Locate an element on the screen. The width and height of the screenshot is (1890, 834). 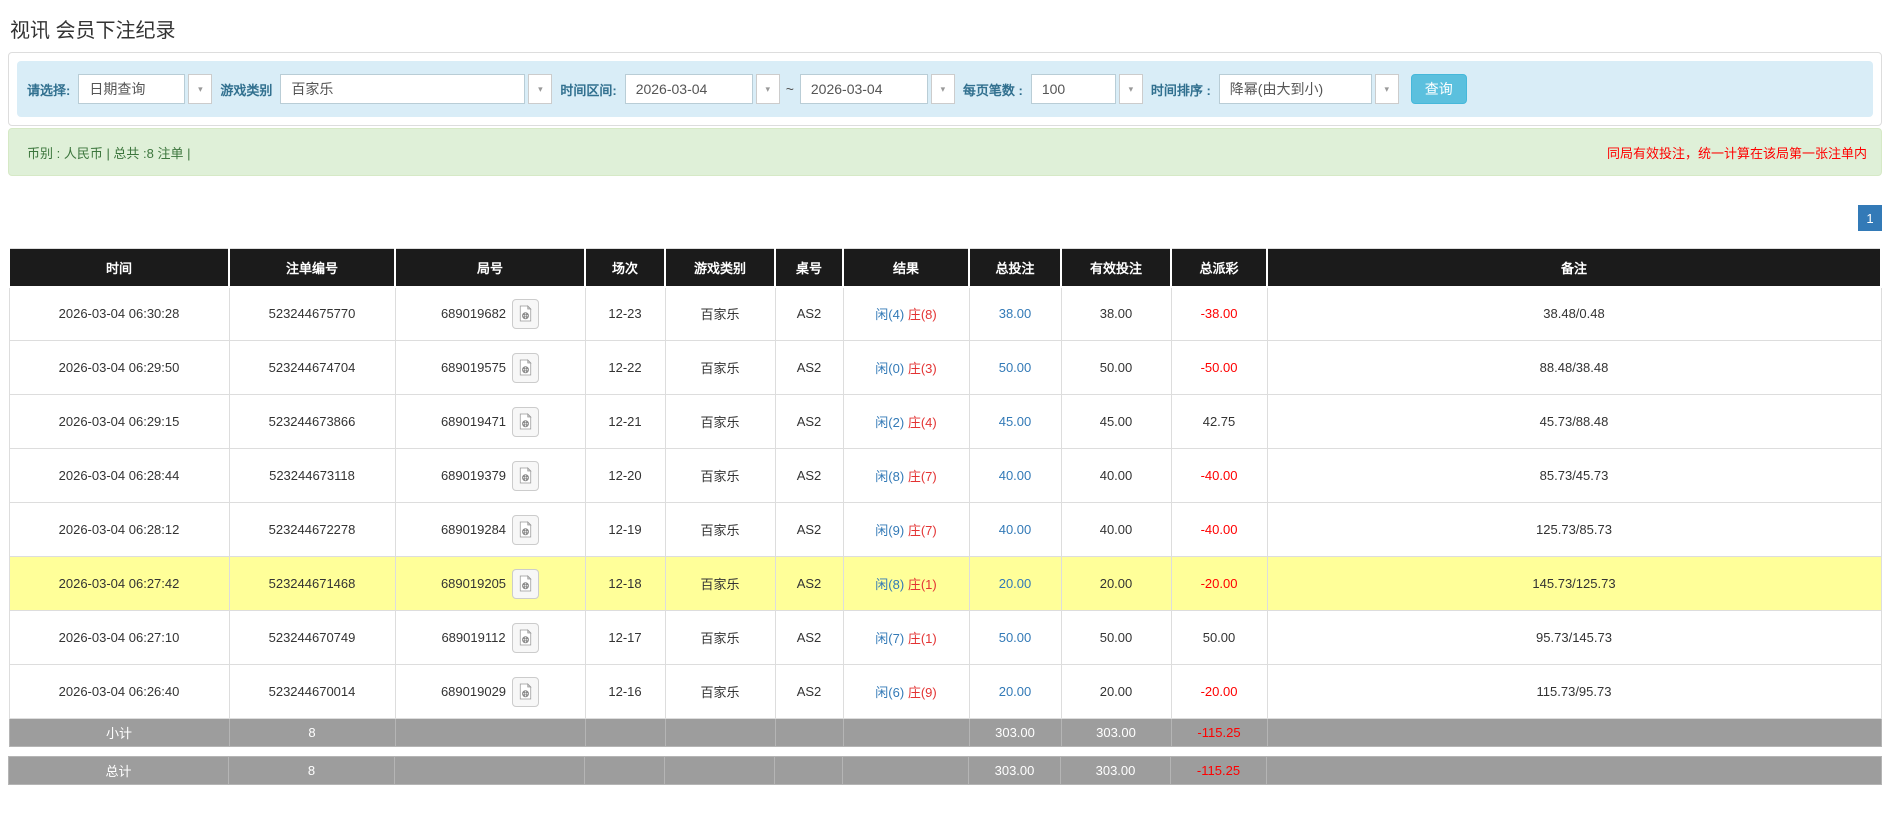
payout-value: 50.00 is located at coordinates (1219, 637).